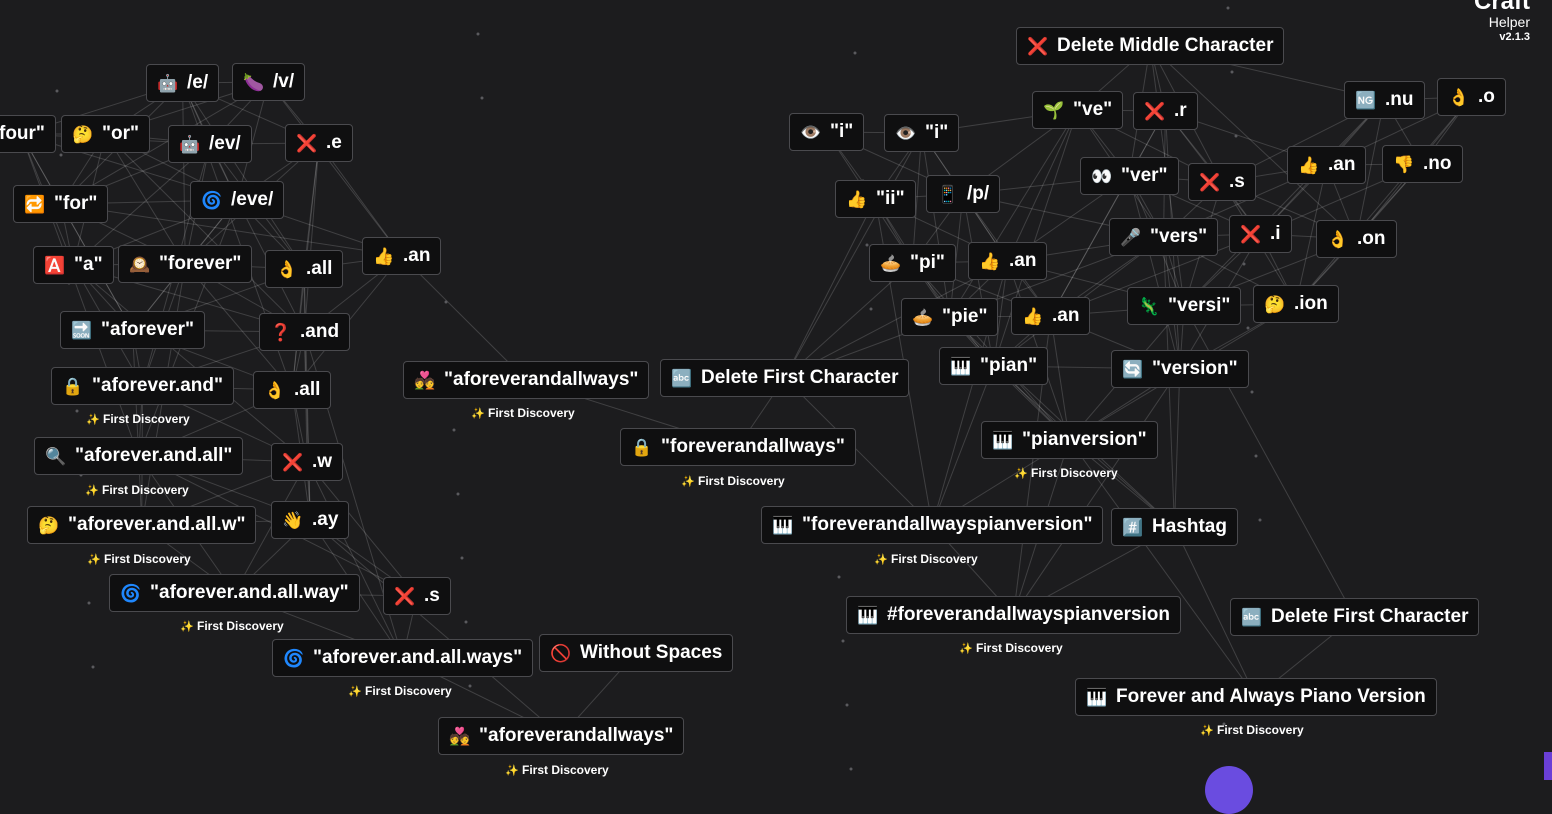 This screenshot has height=814, width=1552. I want to click on a-button-icon: 🅰️, so click(55, 265).